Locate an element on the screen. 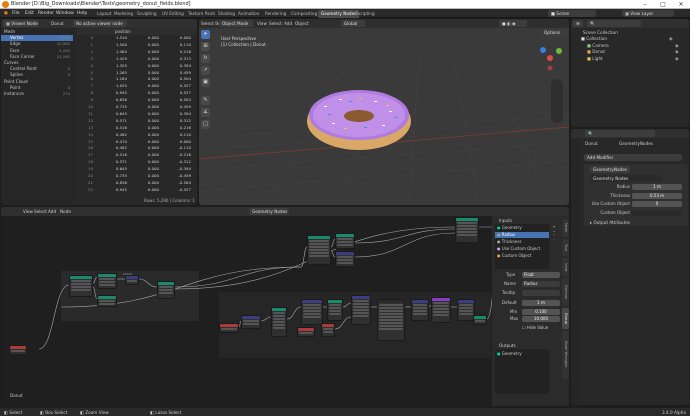  domain-label: Spline is located at coordinates (16, 74).